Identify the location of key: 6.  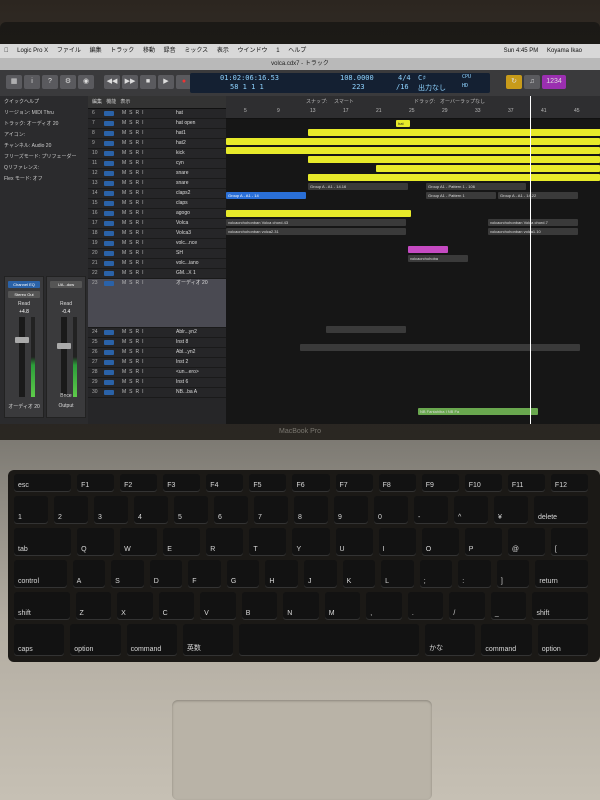
(231, 510).